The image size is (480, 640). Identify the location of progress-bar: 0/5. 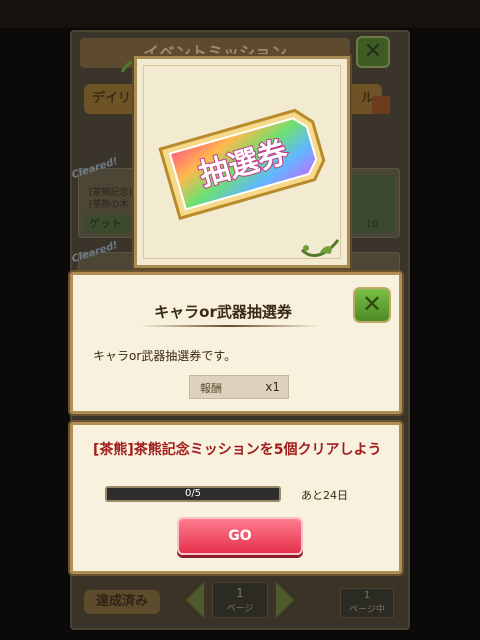
(193, 494).